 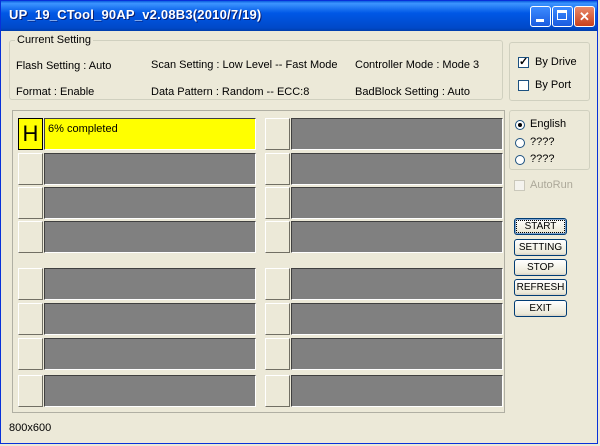 What do you see at coordinates (540, 20) in the screenshot?
I see `minimize-icon` at bounding box center [540, 20].